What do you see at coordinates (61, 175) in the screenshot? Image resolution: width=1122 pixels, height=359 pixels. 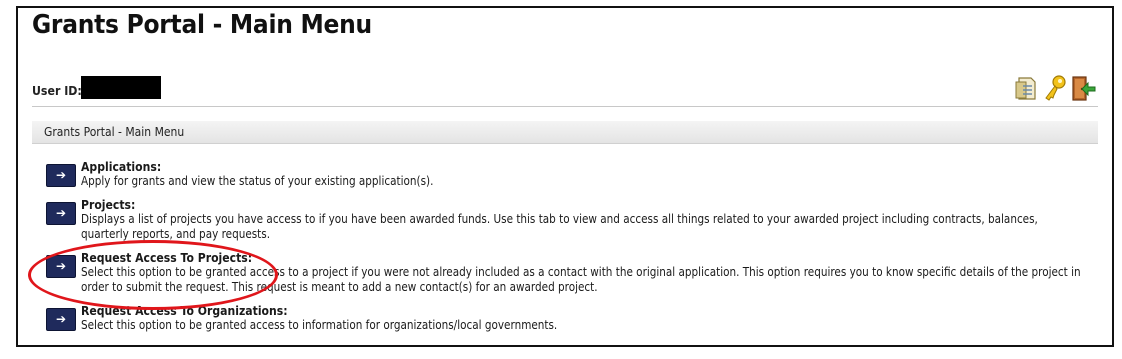 I see `applications-button: ➔` at bounding box center [61, 175].